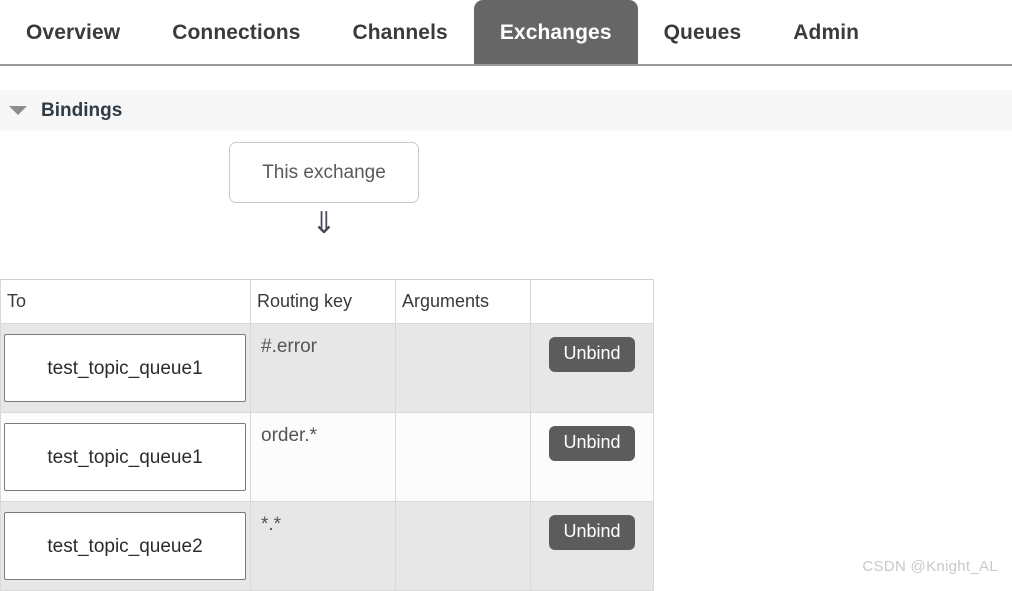 Image resolution: width=1012 pixels, height=591 pixels. I want to click on table-row: test_topic_queue1 order.* Unbind, so click(327, 457).